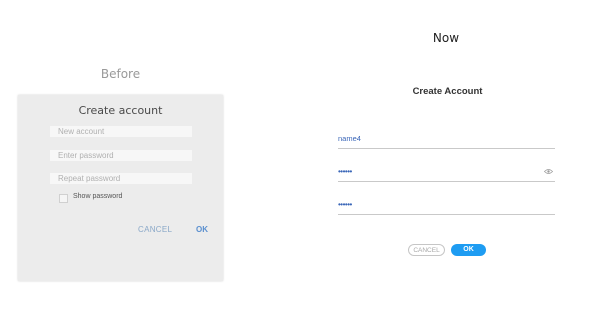 This screenshot has height=329, width=602. What do you see at coordinates (426, 250) in the screenshot?
I see `now-cancel-button: CANCEL` at bounding box center [426, 250].